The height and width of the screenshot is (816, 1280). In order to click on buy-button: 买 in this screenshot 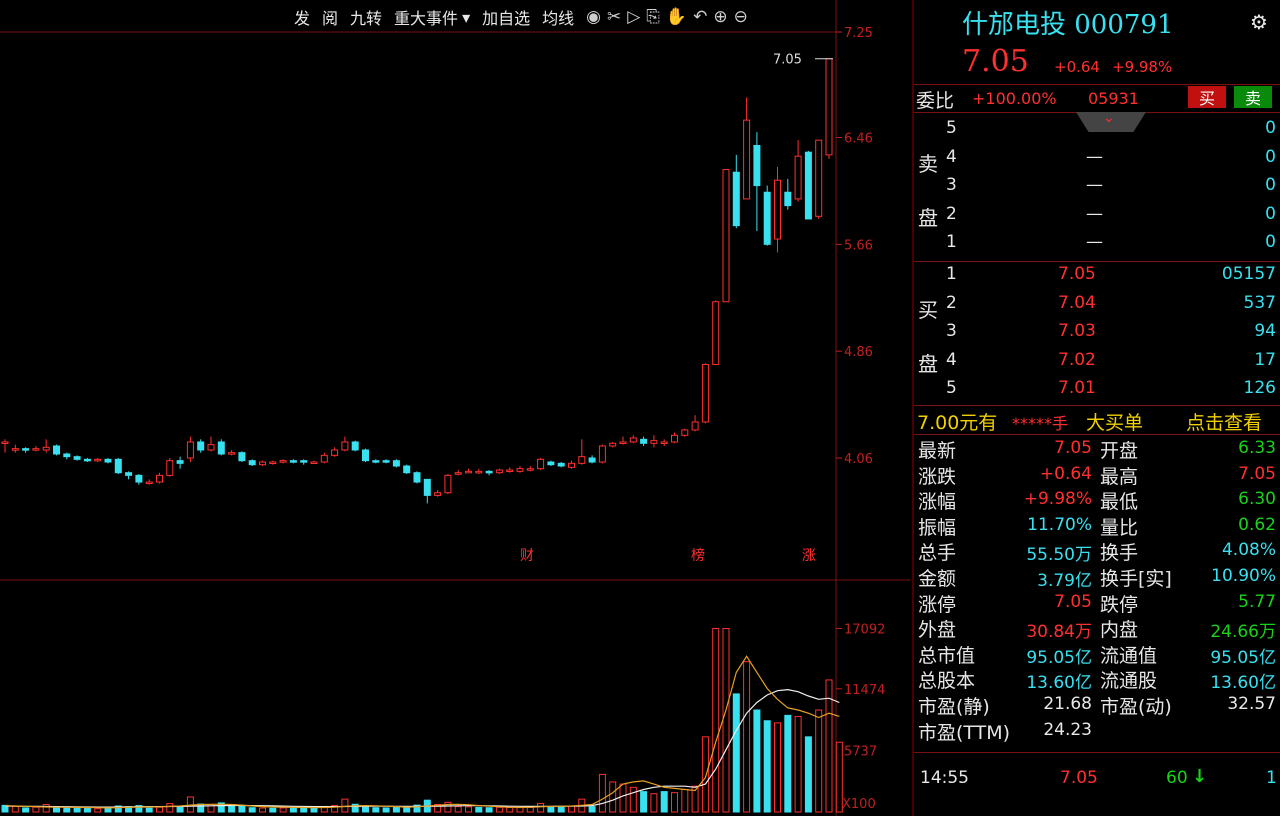, I will do `click(1207, 97)`.